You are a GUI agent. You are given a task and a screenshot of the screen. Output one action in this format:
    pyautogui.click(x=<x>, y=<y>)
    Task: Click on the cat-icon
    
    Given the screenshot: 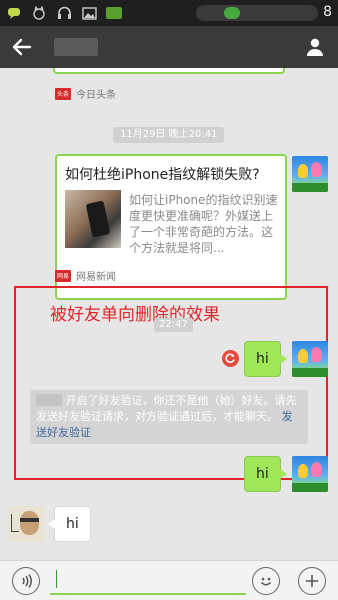 What is the action you would take?
    pyautogui.click(x=39, y=13)
    